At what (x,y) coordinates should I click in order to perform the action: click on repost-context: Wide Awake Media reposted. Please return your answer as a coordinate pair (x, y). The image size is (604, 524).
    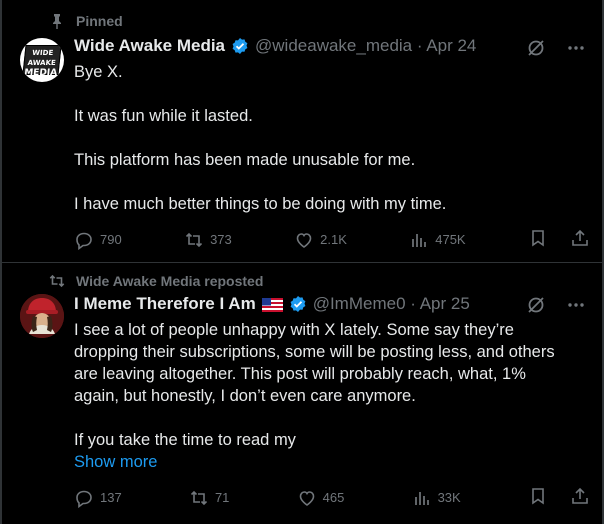
    Looking at the image, I should click on (155, 281).